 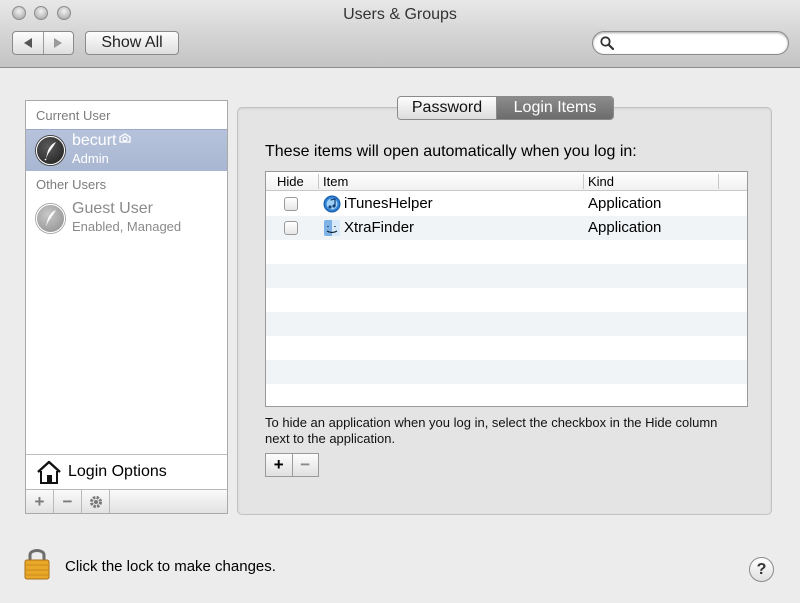 What do you see at coordinates (601, 181) in the screenshot?
I see `column-header-kind: Kind` at bounding box center [601, 181].